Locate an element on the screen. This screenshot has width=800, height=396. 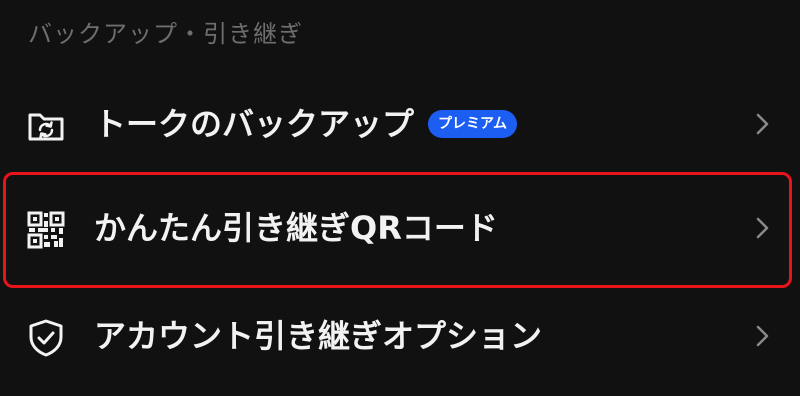
qr-code-icon is located at coordinates (46, 230).